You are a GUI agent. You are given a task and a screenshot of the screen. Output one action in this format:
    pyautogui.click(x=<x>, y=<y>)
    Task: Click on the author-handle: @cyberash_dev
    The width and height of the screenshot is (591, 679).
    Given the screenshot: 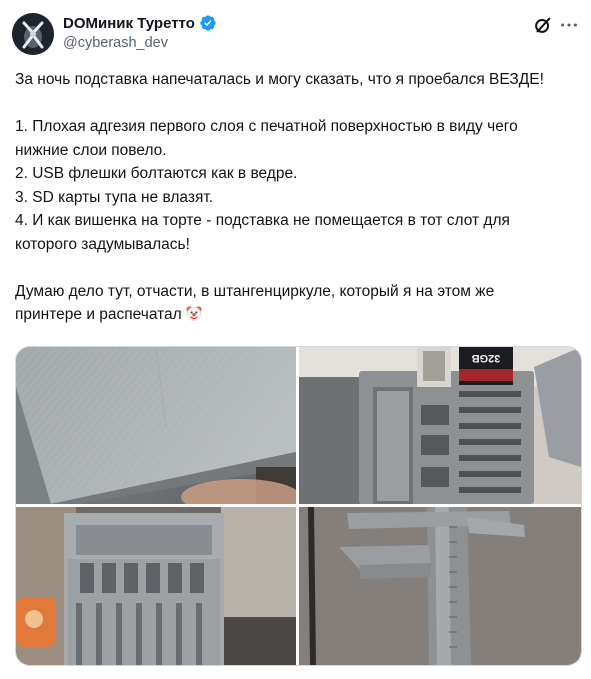 What is the action you would take?
    pyautogui.click(x=115, y=43)
    